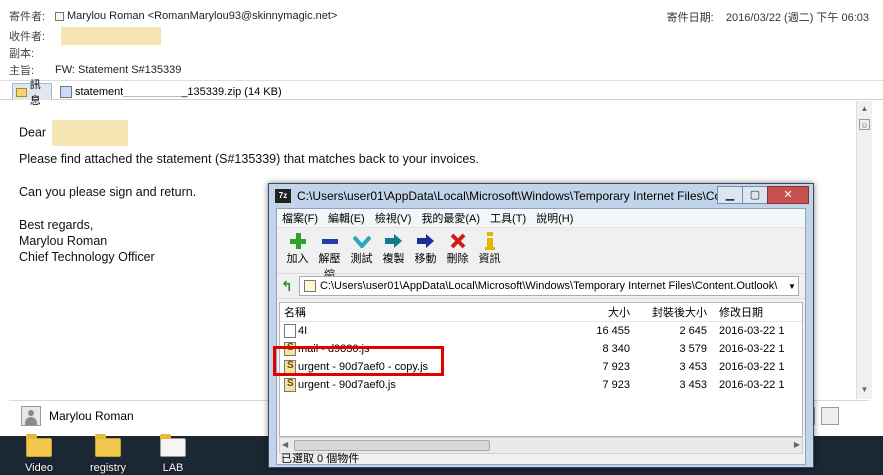 This screenshot has height=475, width=883. I want to click on column-name: 名稱, so click(426, 312).